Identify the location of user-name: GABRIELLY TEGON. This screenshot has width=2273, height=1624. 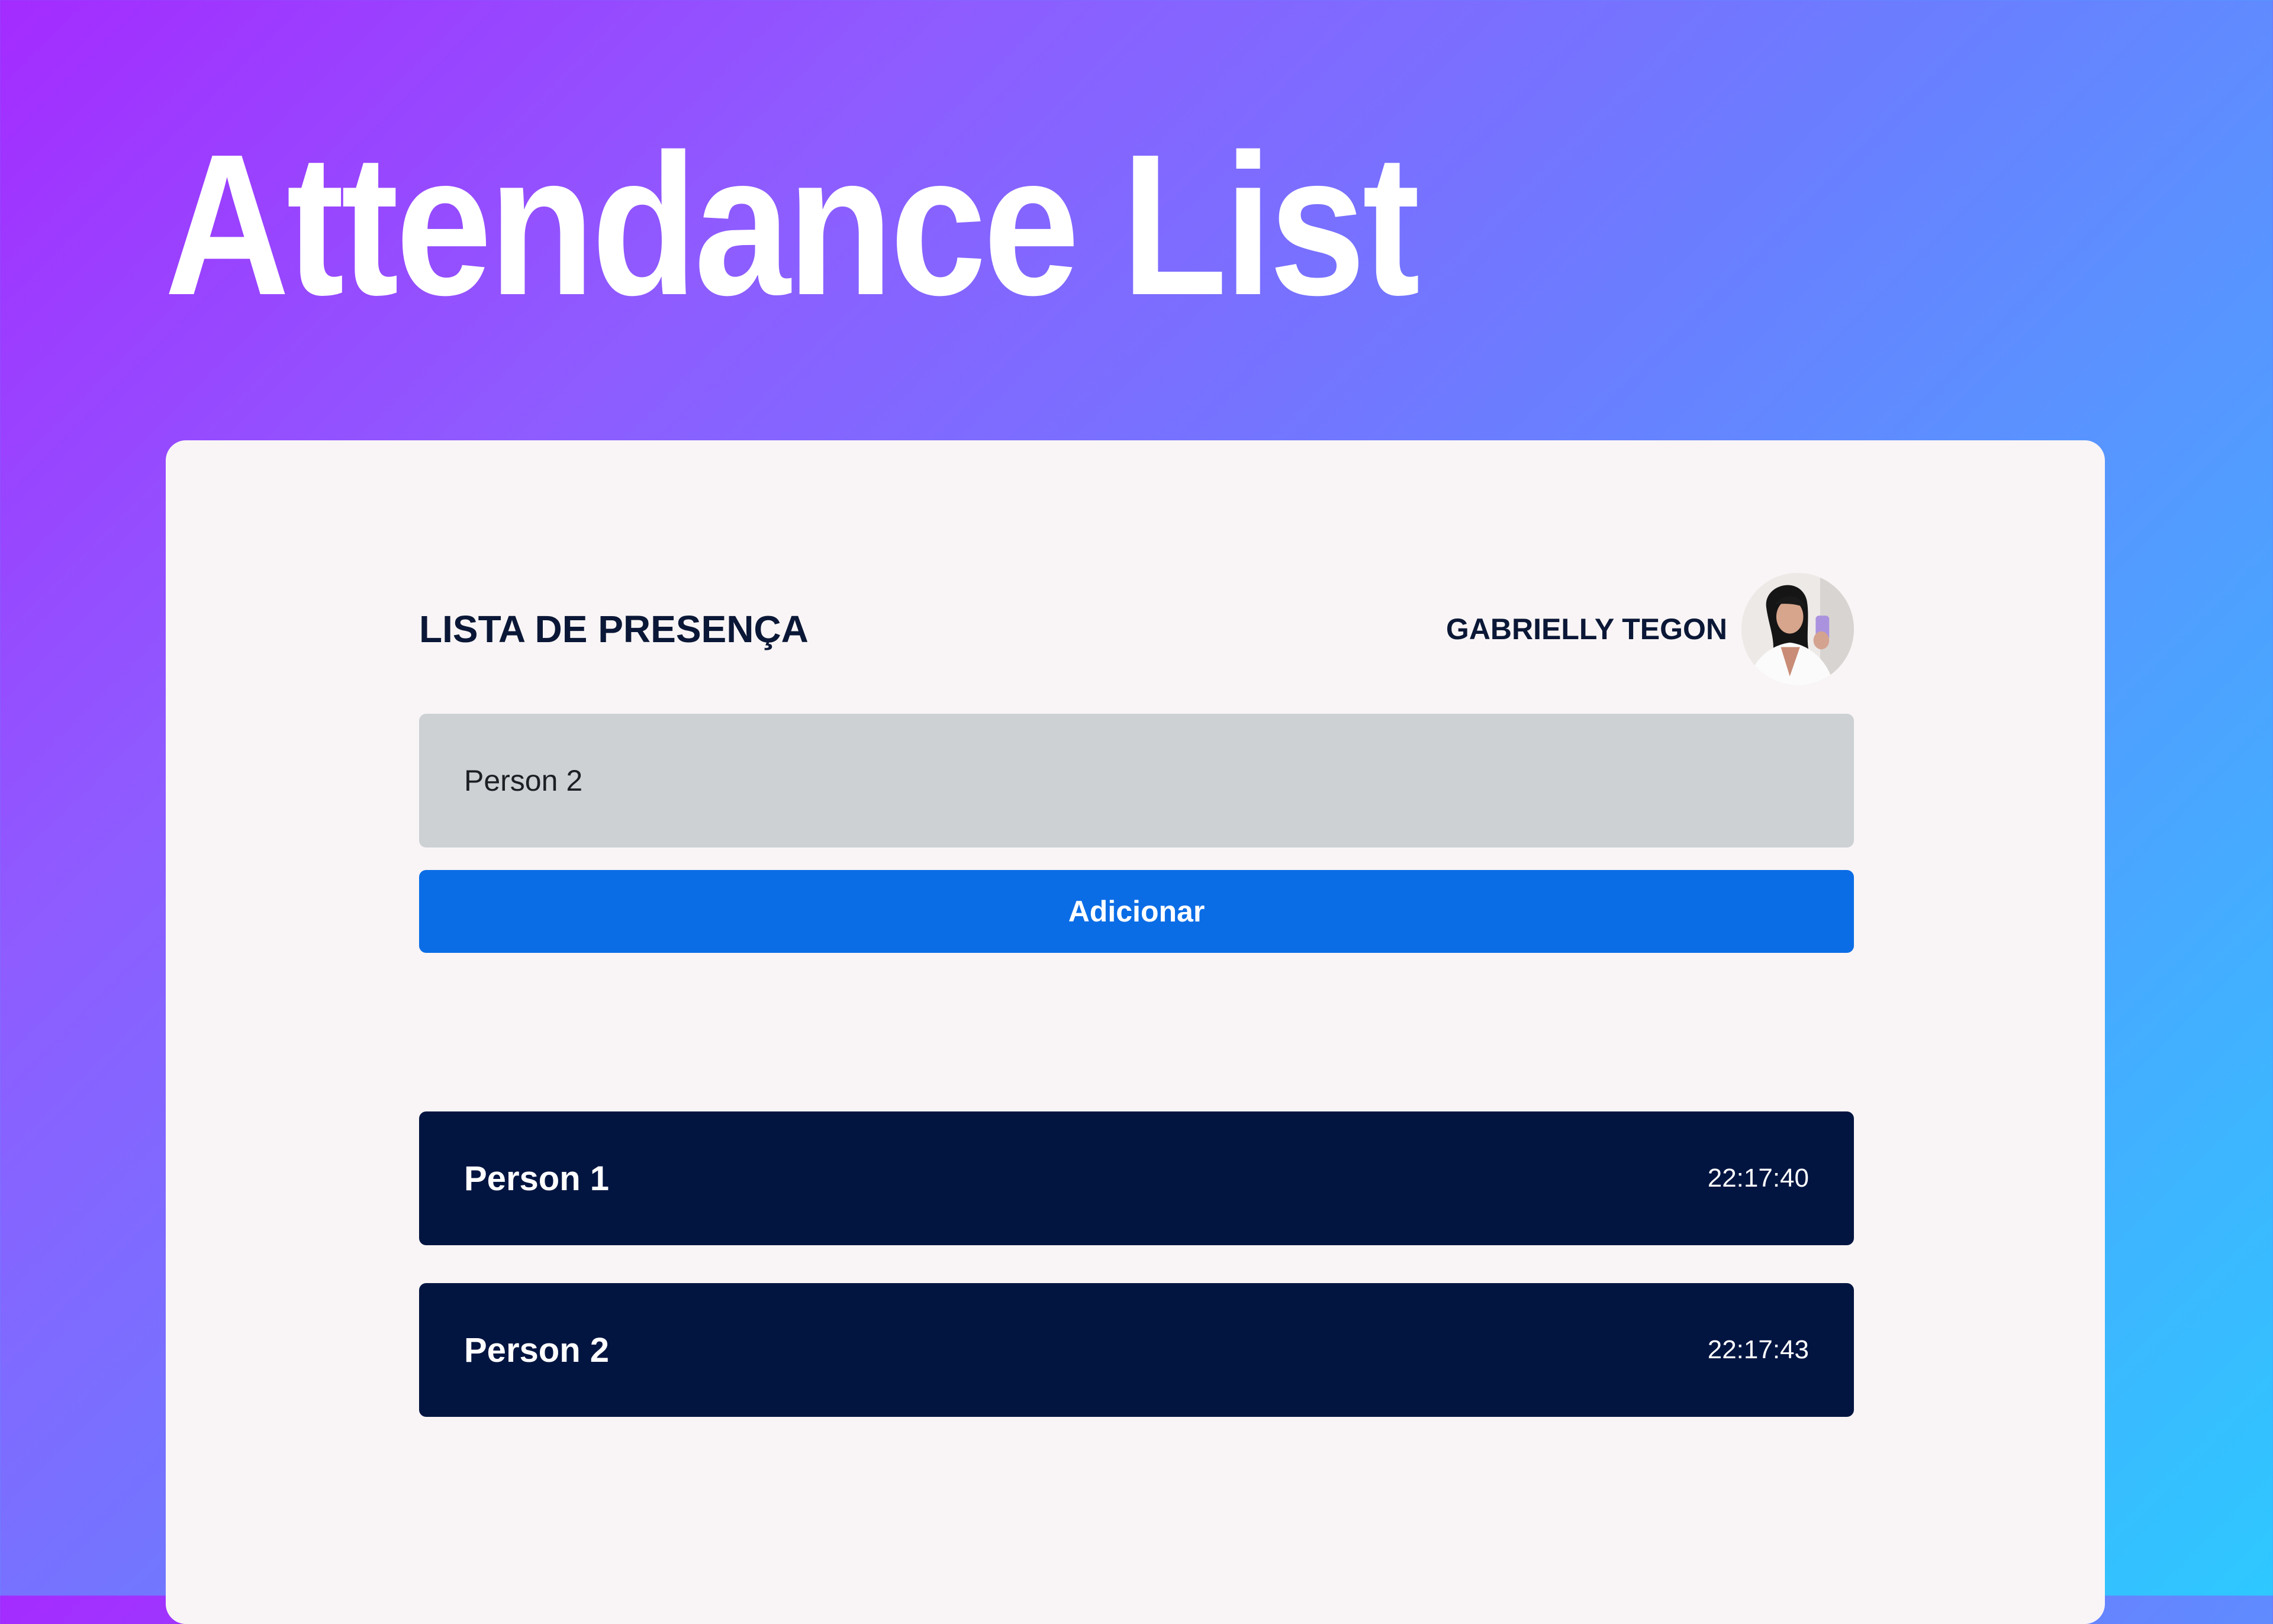
(1586, 629).